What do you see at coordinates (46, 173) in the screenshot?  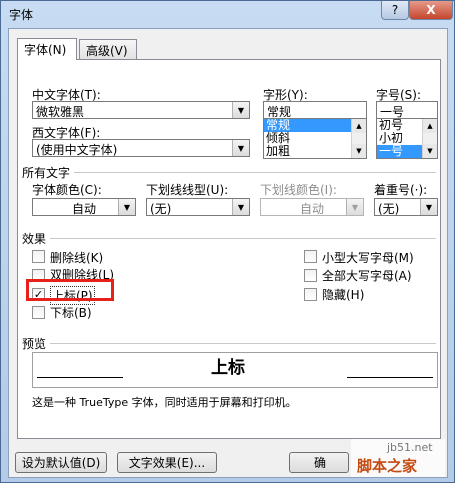 I see `all-text-heading: 所有文字` at bounding box center [46, 173].